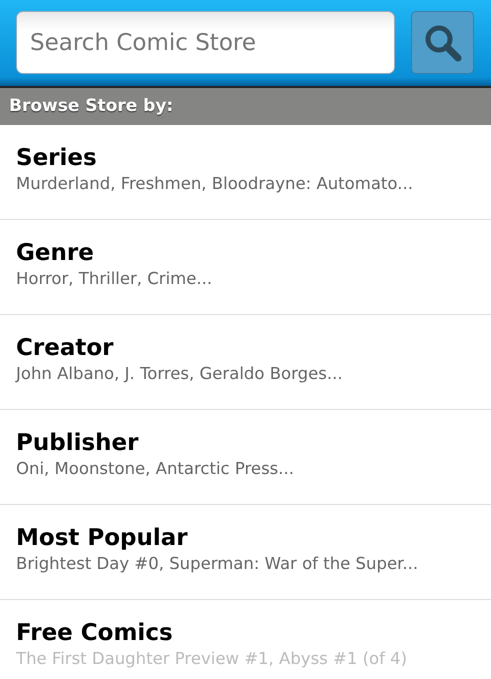 This screenshot has height=679, width=491. Describe the element at coordinates (245, 635) in the screenshot. I see `category-item: Free Comics The First Daughter Preview #1, Abyss #1 (of 4)` at that location.